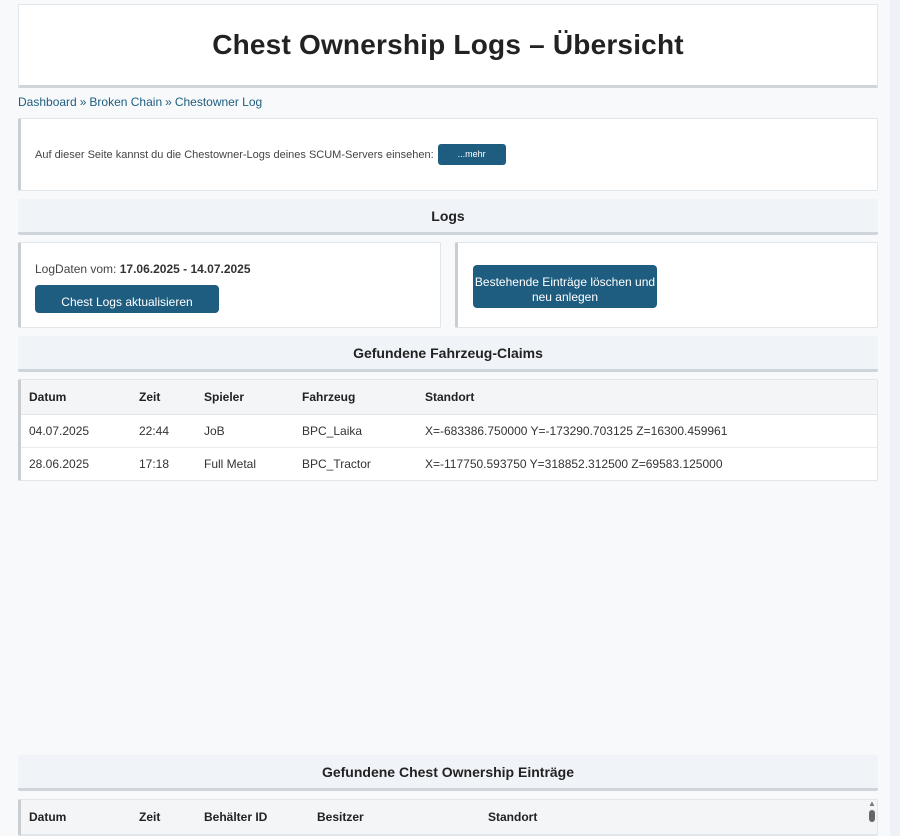  Describe the element at coordinates (76, 431) in the screenshot. I see `cell-datum: 04.07.2025` at that location.